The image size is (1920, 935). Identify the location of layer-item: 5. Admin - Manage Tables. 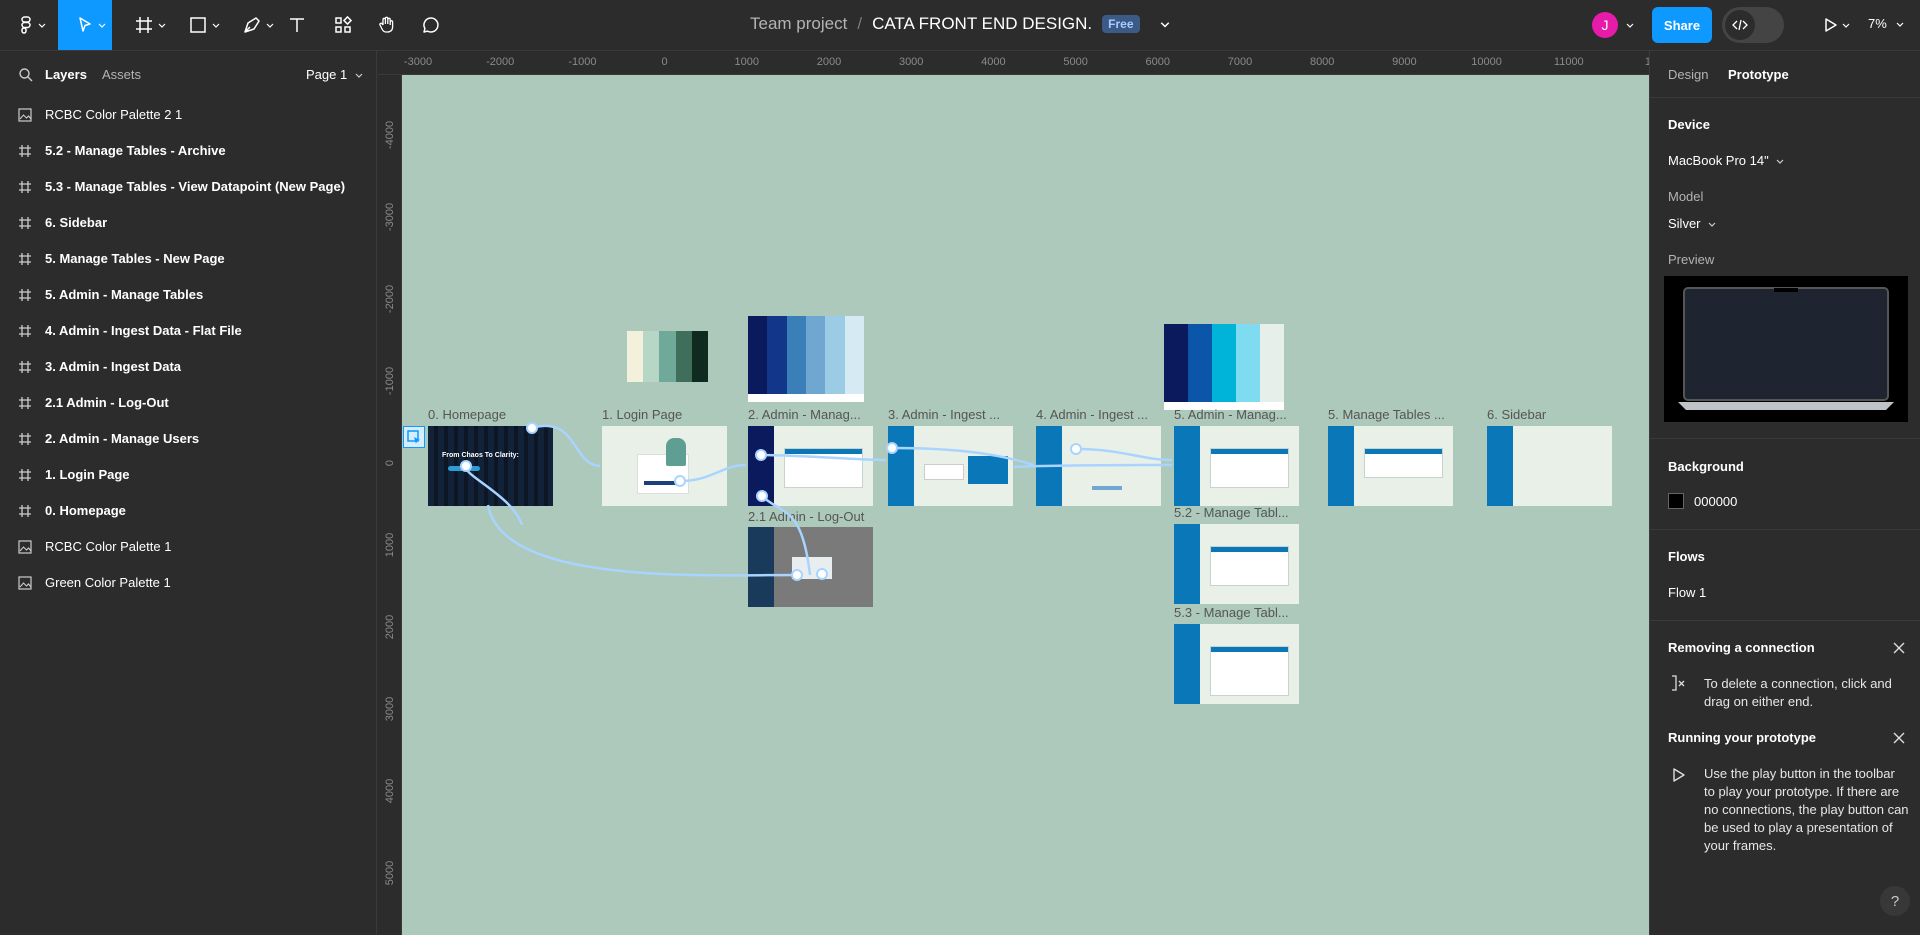
(188, 295).